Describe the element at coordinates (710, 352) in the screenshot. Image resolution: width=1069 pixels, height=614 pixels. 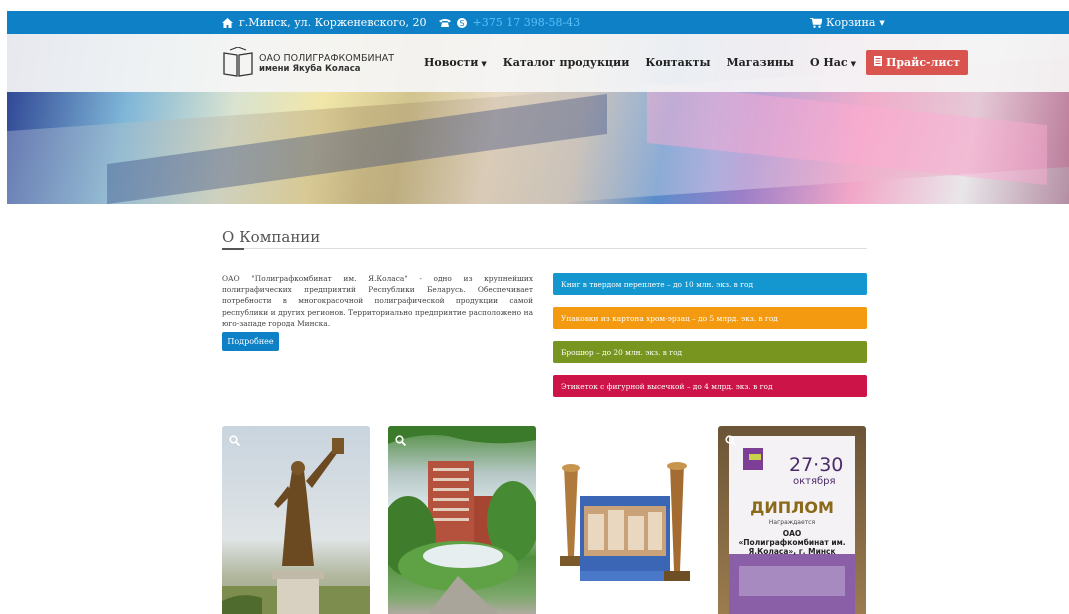
I see `stat-brochures: Брошюр – до 20 млн. экз. в год` at that location.